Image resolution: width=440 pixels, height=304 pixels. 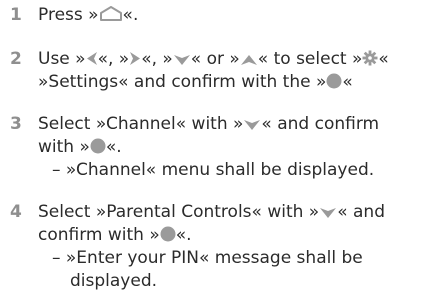 I want to click on step-text-part: « and, so click(x=361, y=212).